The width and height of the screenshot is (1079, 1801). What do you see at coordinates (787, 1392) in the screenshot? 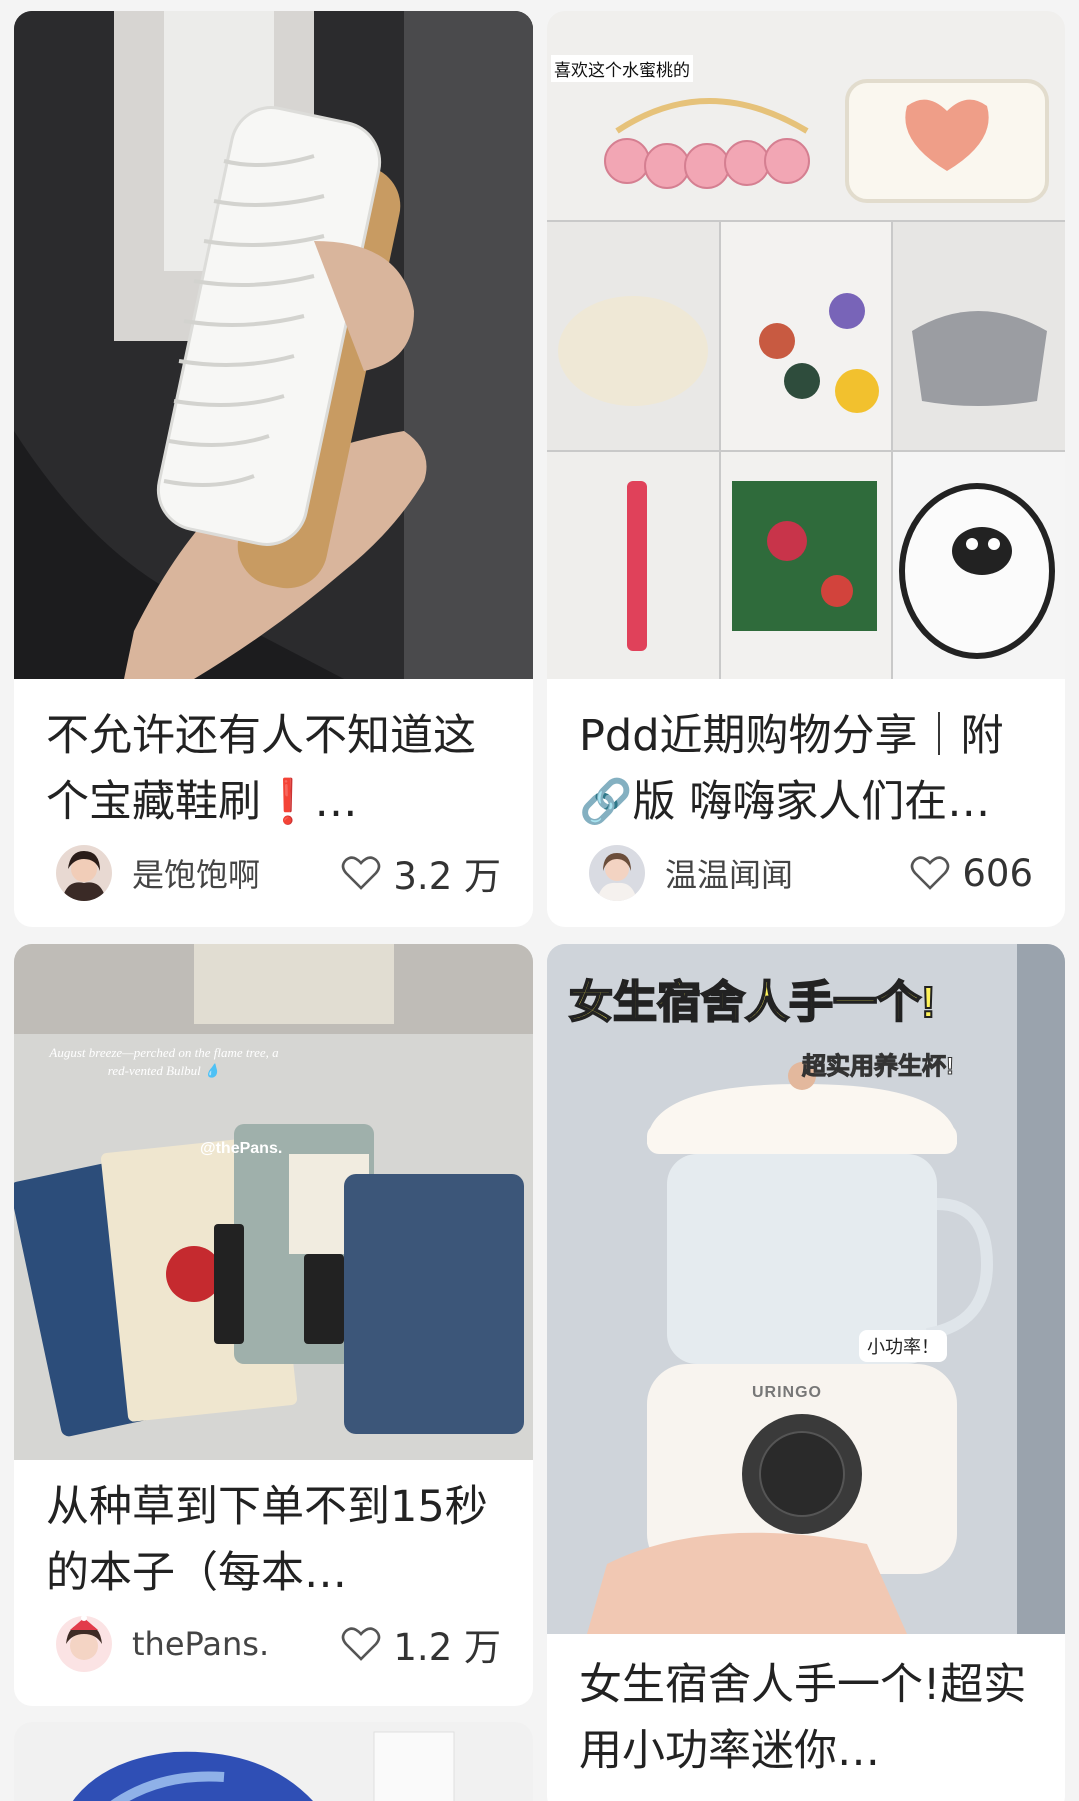
I see `cover-brand: URINGO` at bounding box center [787, 1392].